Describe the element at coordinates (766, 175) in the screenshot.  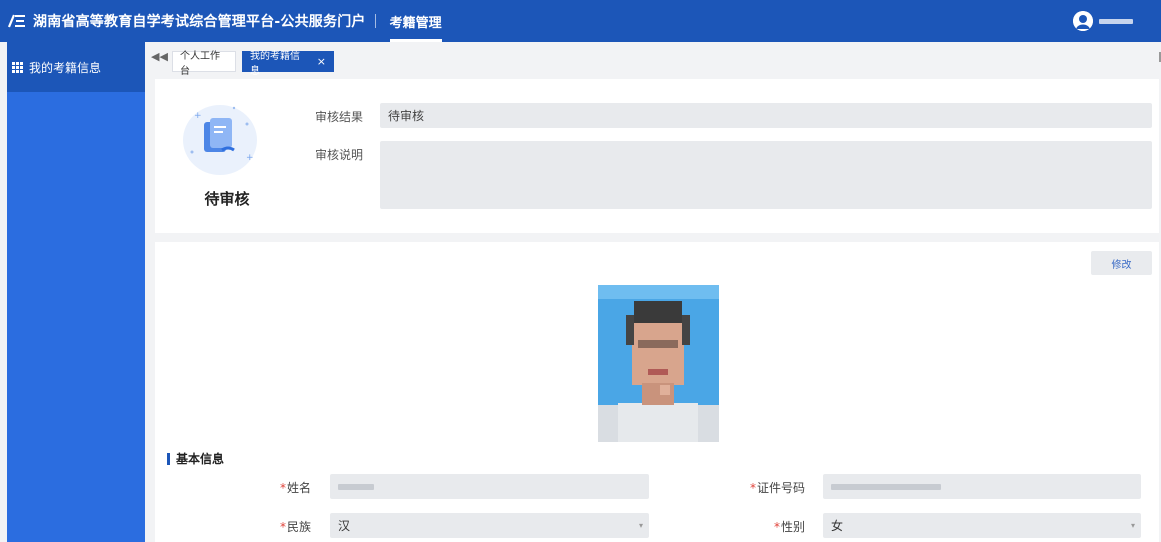
I see `review-desc-field` at that location.